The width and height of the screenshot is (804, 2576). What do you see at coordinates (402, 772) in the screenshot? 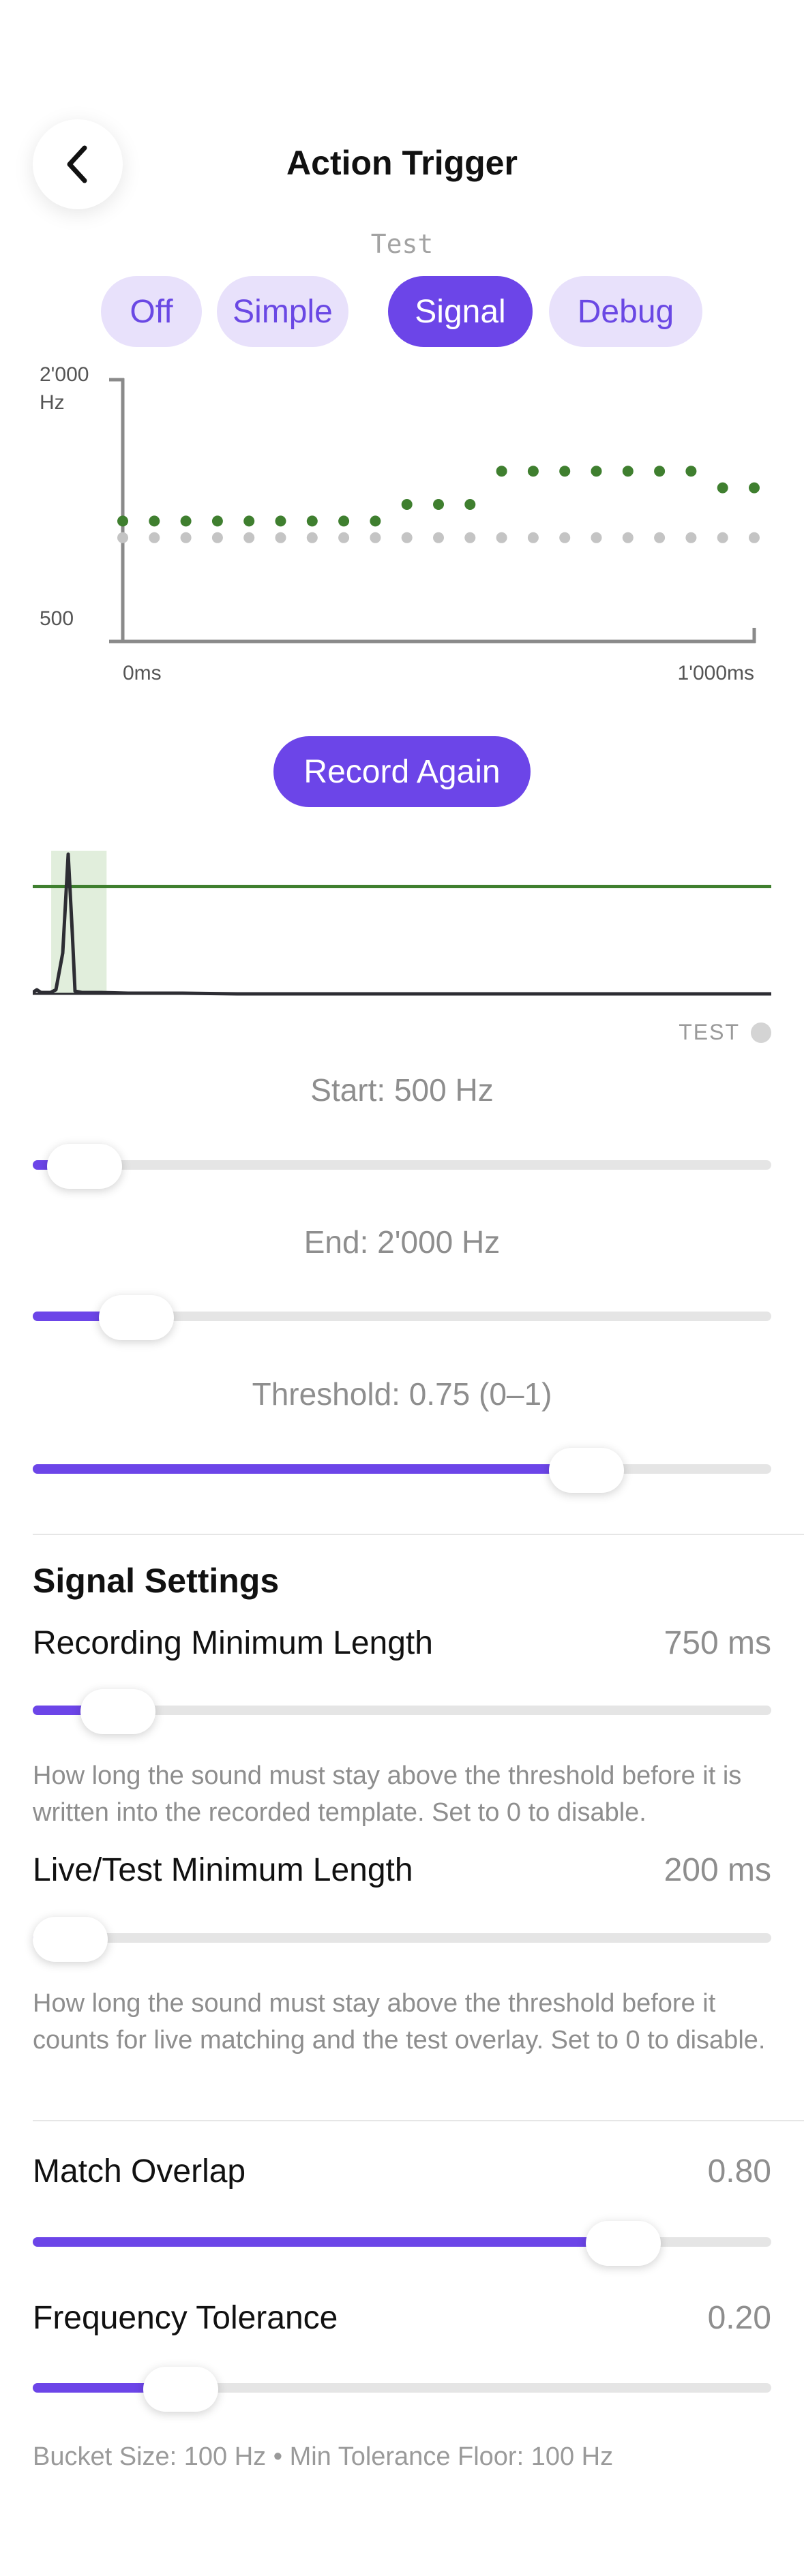
I see `record-again-button: Record Again` at bounding box center [402, 772].